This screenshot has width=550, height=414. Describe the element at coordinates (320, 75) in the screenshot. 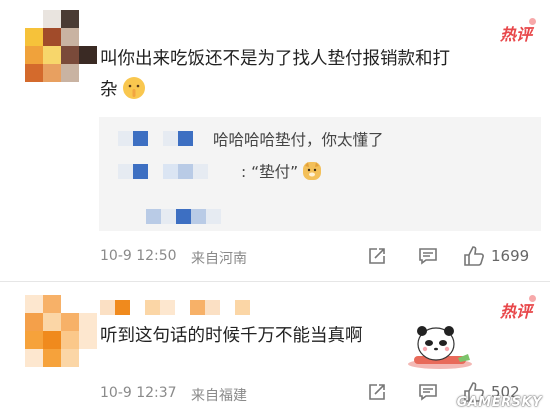

I see `comment-text: 叫你出来吃饭还不是为了找人垫付报销款和打 杂` at that location.